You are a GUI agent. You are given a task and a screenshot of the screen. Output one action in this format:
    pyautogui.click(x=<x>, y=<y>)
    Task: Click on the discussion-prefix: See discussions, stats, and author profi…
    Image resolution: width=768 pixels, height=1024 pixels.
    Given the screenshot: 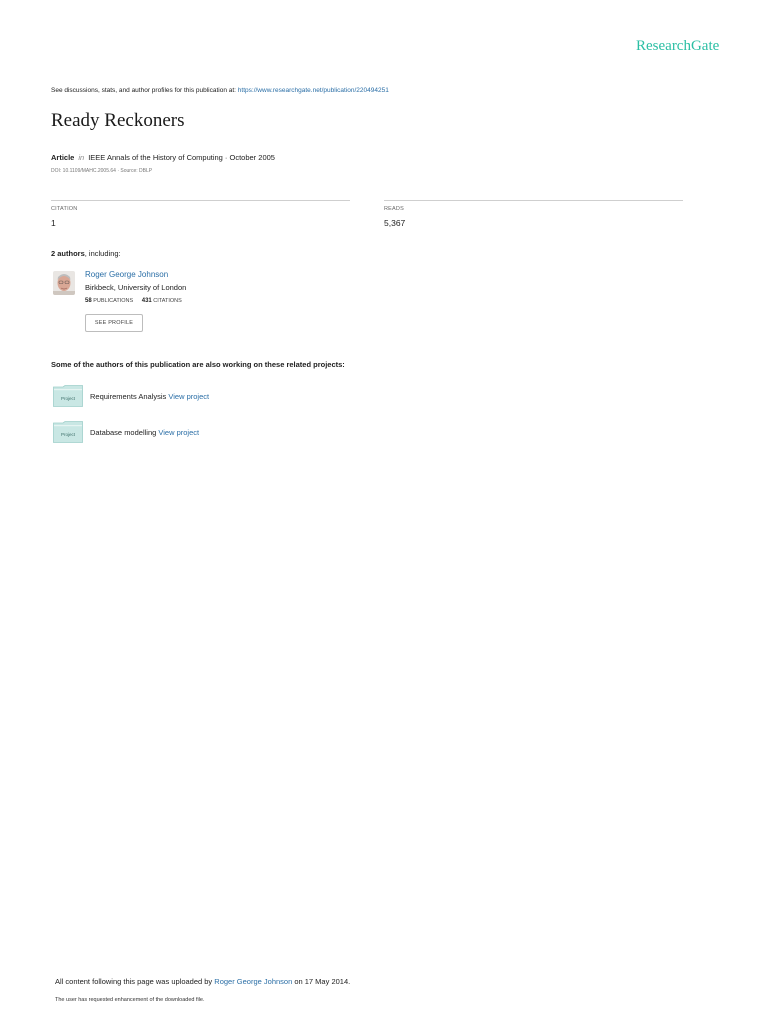 What is the action you would take?
    pyautogui.click(x=144, y=90)
    